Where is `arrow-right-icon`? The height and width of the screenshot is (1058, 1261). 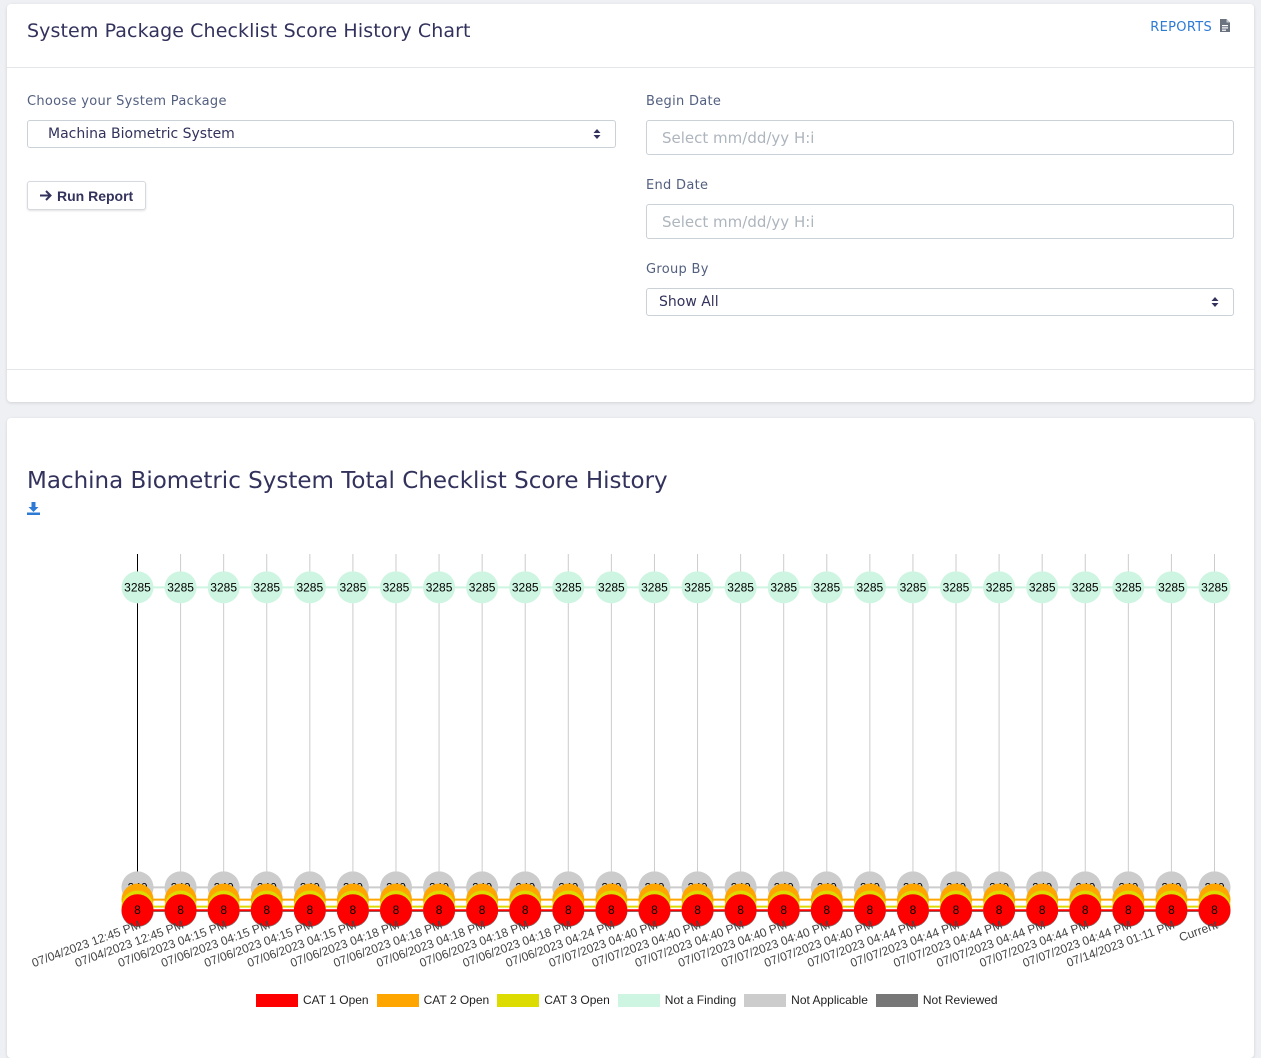
arrow-right-icon is located at coordinates (46, 196).